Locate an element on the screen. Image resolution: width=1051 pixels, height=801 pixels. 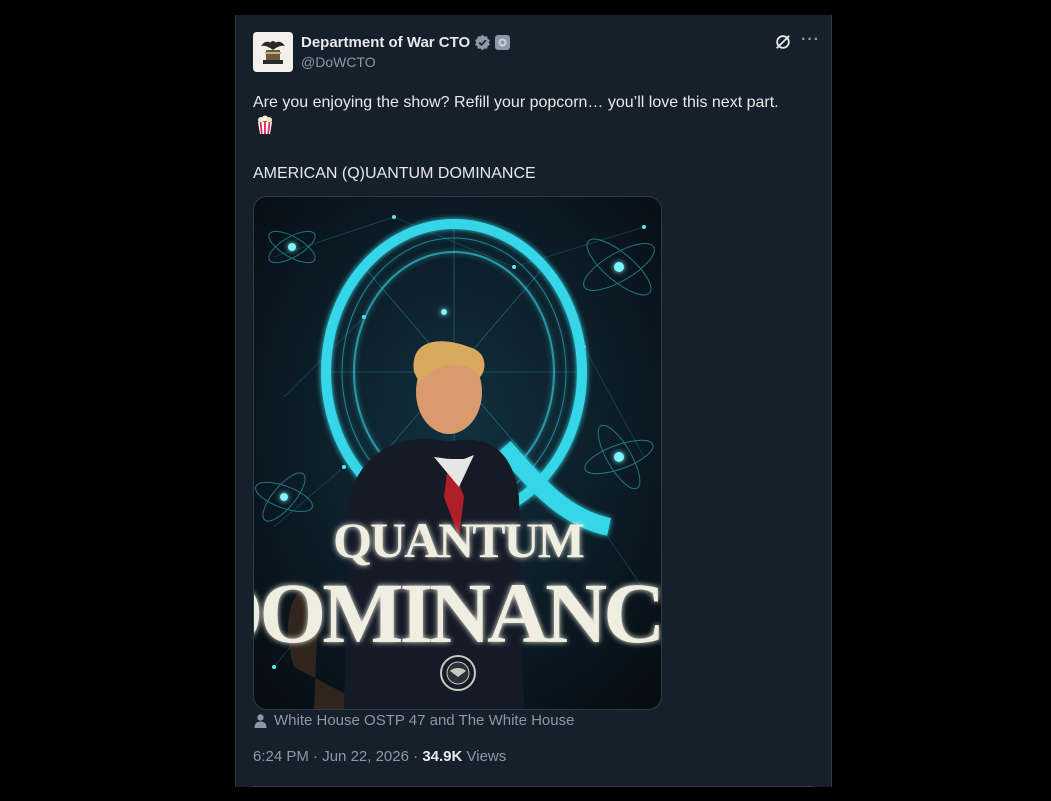
tweet-time: 6:24 PM is located at coordinates (281, 756).